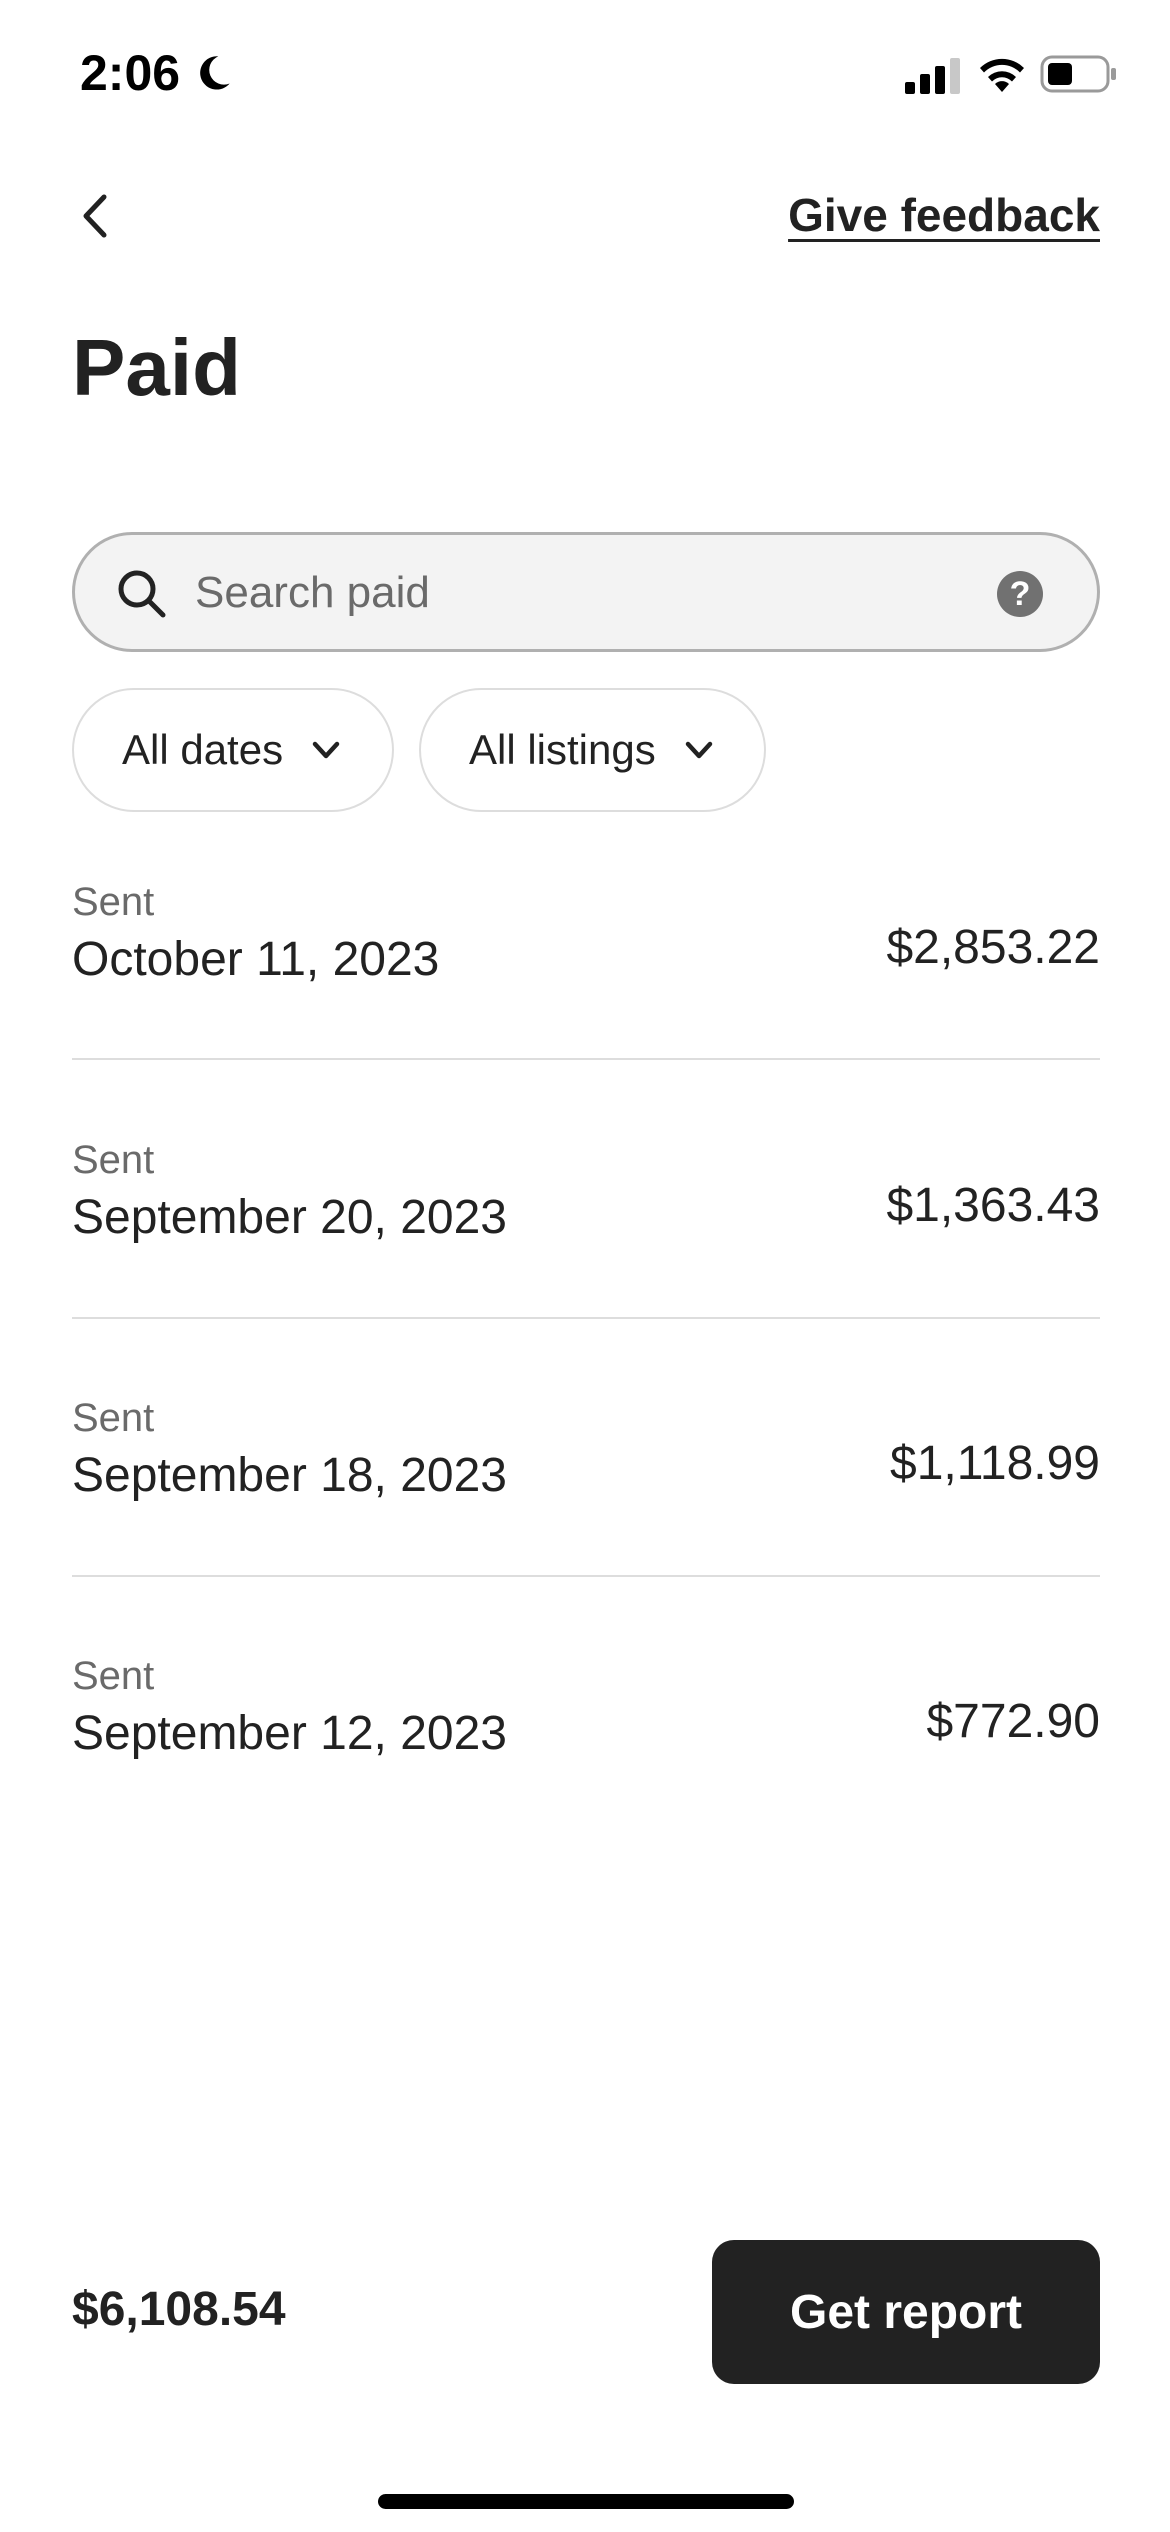  What do you see at coordinates (586, 1527) in the screenshot?
I see `payout-row: Sent September 18, 2023 $1,118.99` at bounding box center [586, 1527].